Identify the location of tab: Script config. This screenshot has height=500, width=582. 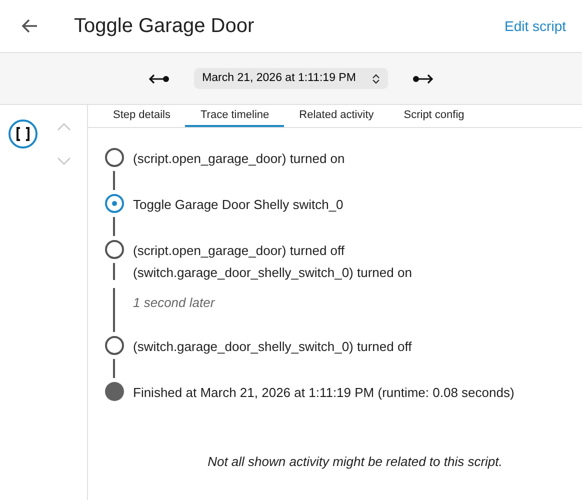
(434, 115).